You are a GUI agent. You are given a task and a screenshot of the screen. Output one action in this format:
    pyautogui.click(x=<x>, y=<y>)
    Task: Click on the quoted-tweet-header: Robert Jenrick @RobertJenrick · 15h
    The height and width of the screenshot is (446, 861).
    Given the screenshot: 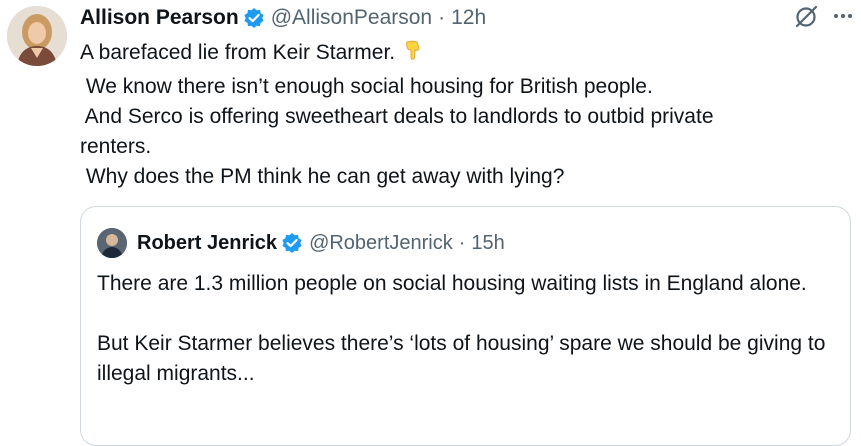 What is the action you would take?
    pyautogui.click(x=301, y=243)
    